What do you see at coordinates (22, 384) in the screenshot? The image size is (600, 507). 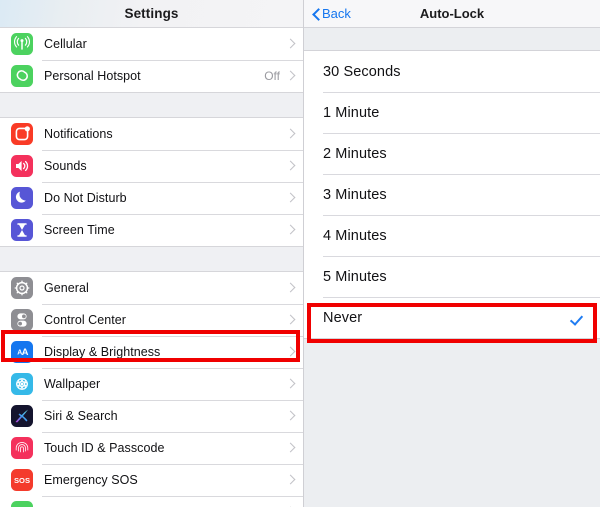 I see `wallpaper-icon` at bounding box center [22, 384].